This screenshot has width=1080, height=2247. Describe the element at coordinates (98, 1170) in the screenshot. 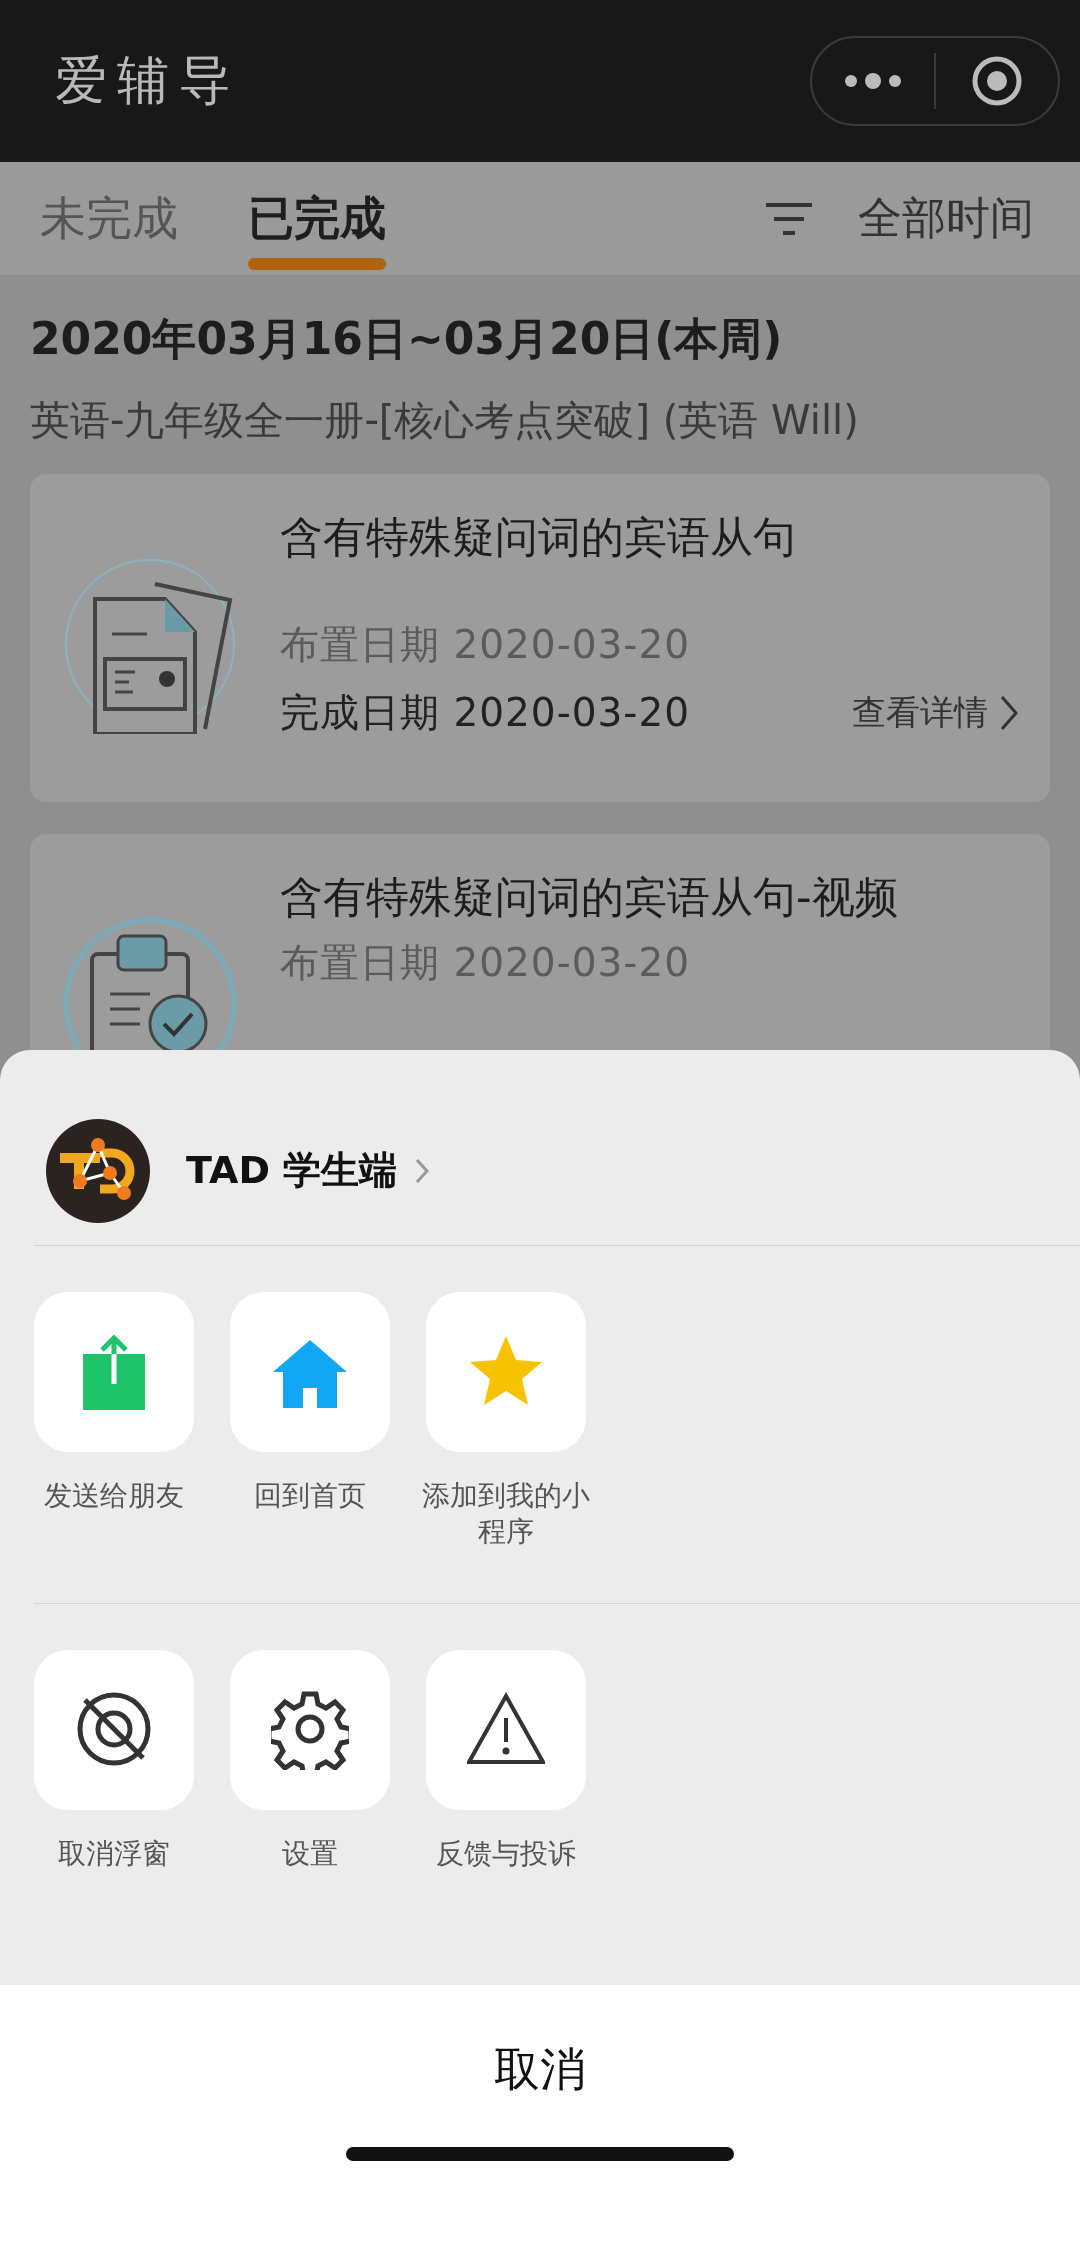

I see `app-logo-icon` at that location.